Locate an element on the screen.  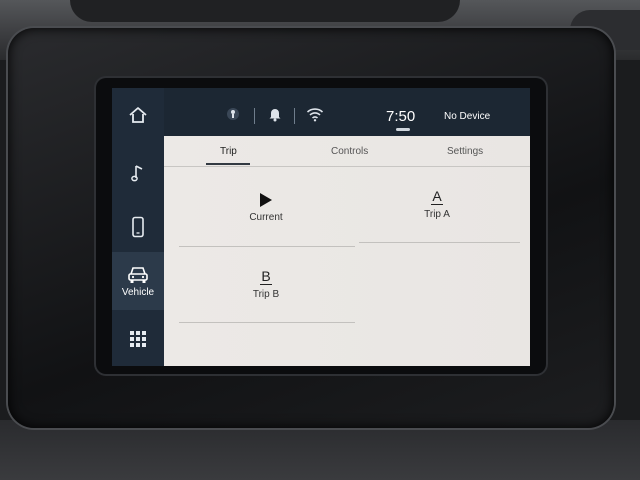
trip-current-label: Current is located at coordinates (266, 217).